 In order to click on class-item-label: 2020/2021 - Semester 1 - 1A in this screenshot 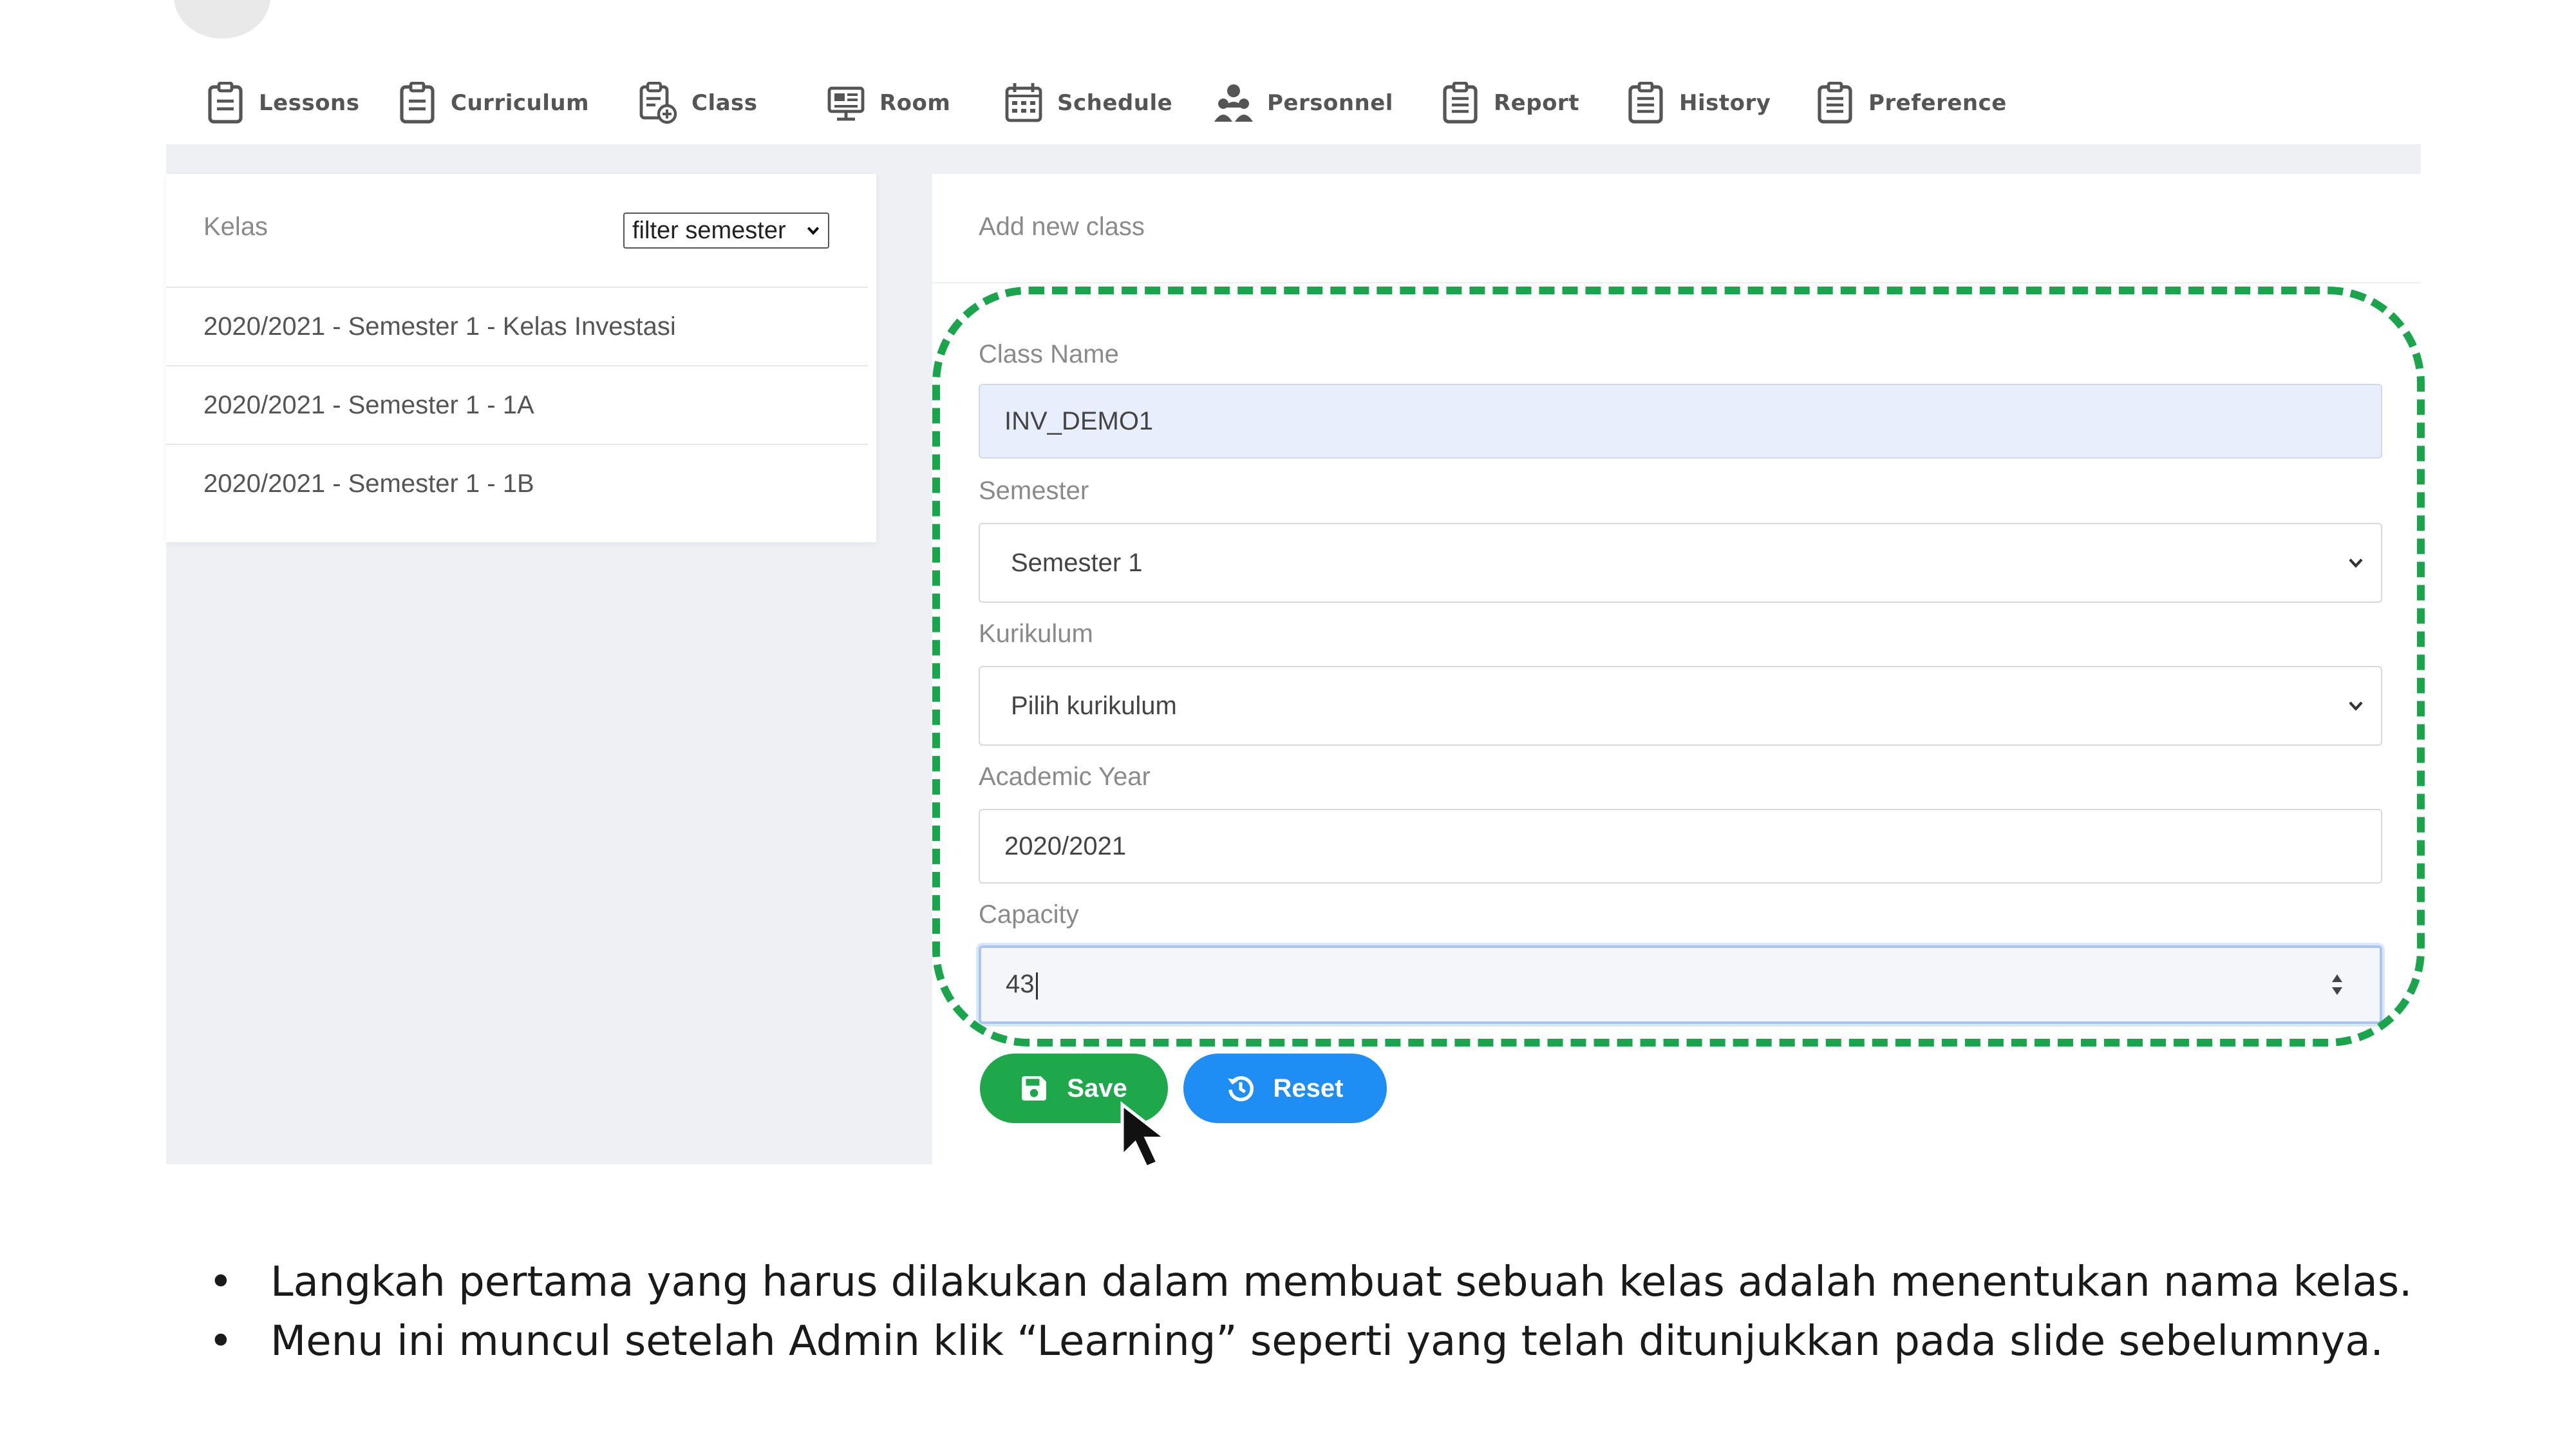, I will do `click(368, 404)`.